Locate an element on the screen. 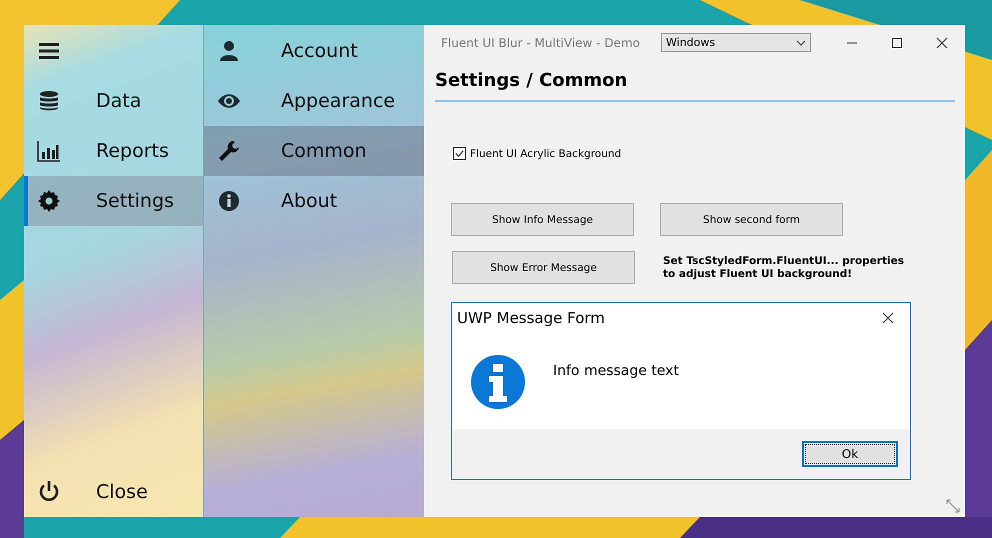 This screenshot has width=992, height=538. window-title: Fluent UI Blur - MultiView - Demo is located at coordinates (541, 43).